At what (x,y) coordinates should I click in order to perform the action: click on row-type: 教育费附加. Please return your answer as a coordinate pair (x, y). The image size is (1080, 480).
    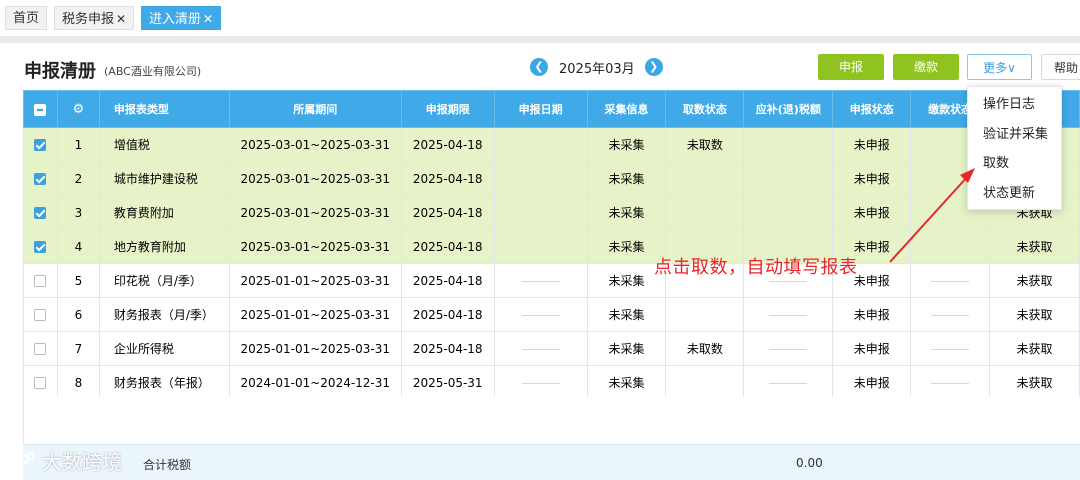
    Looking at the image, I should click on (164, 212).